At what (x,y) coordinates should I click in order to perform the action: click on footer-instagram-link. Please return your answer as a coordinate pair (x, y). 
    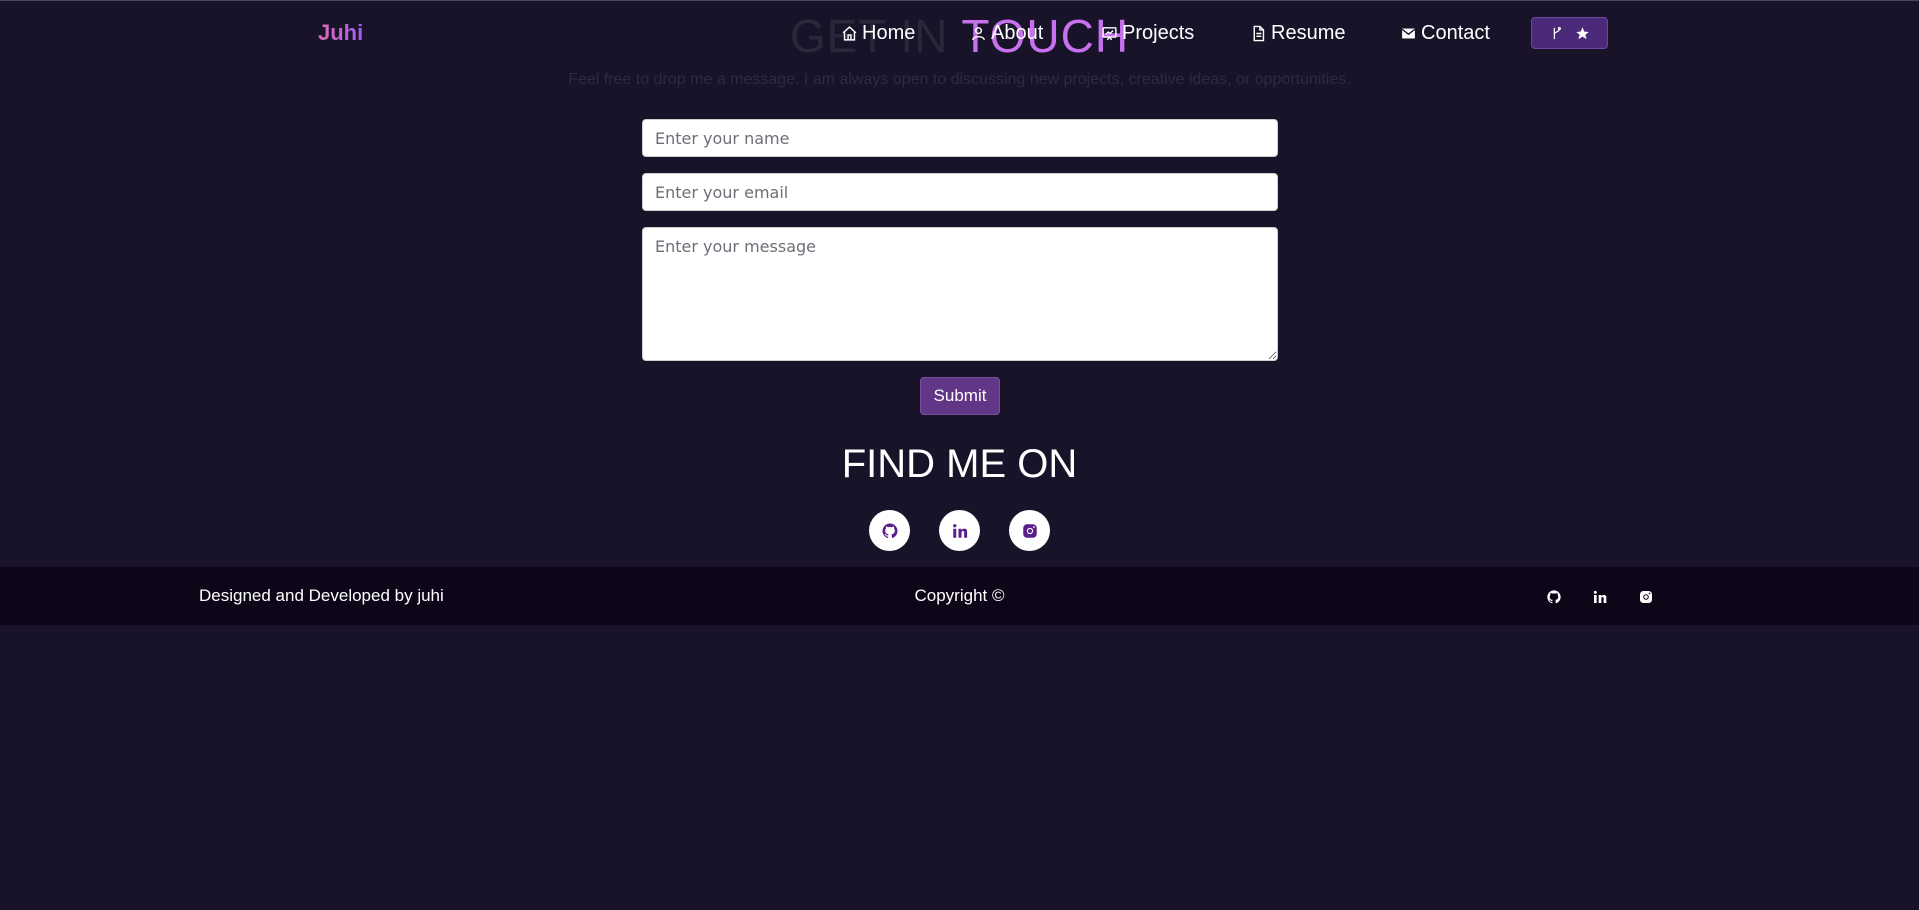
    Looking at the image, I should click on (1646, 597).